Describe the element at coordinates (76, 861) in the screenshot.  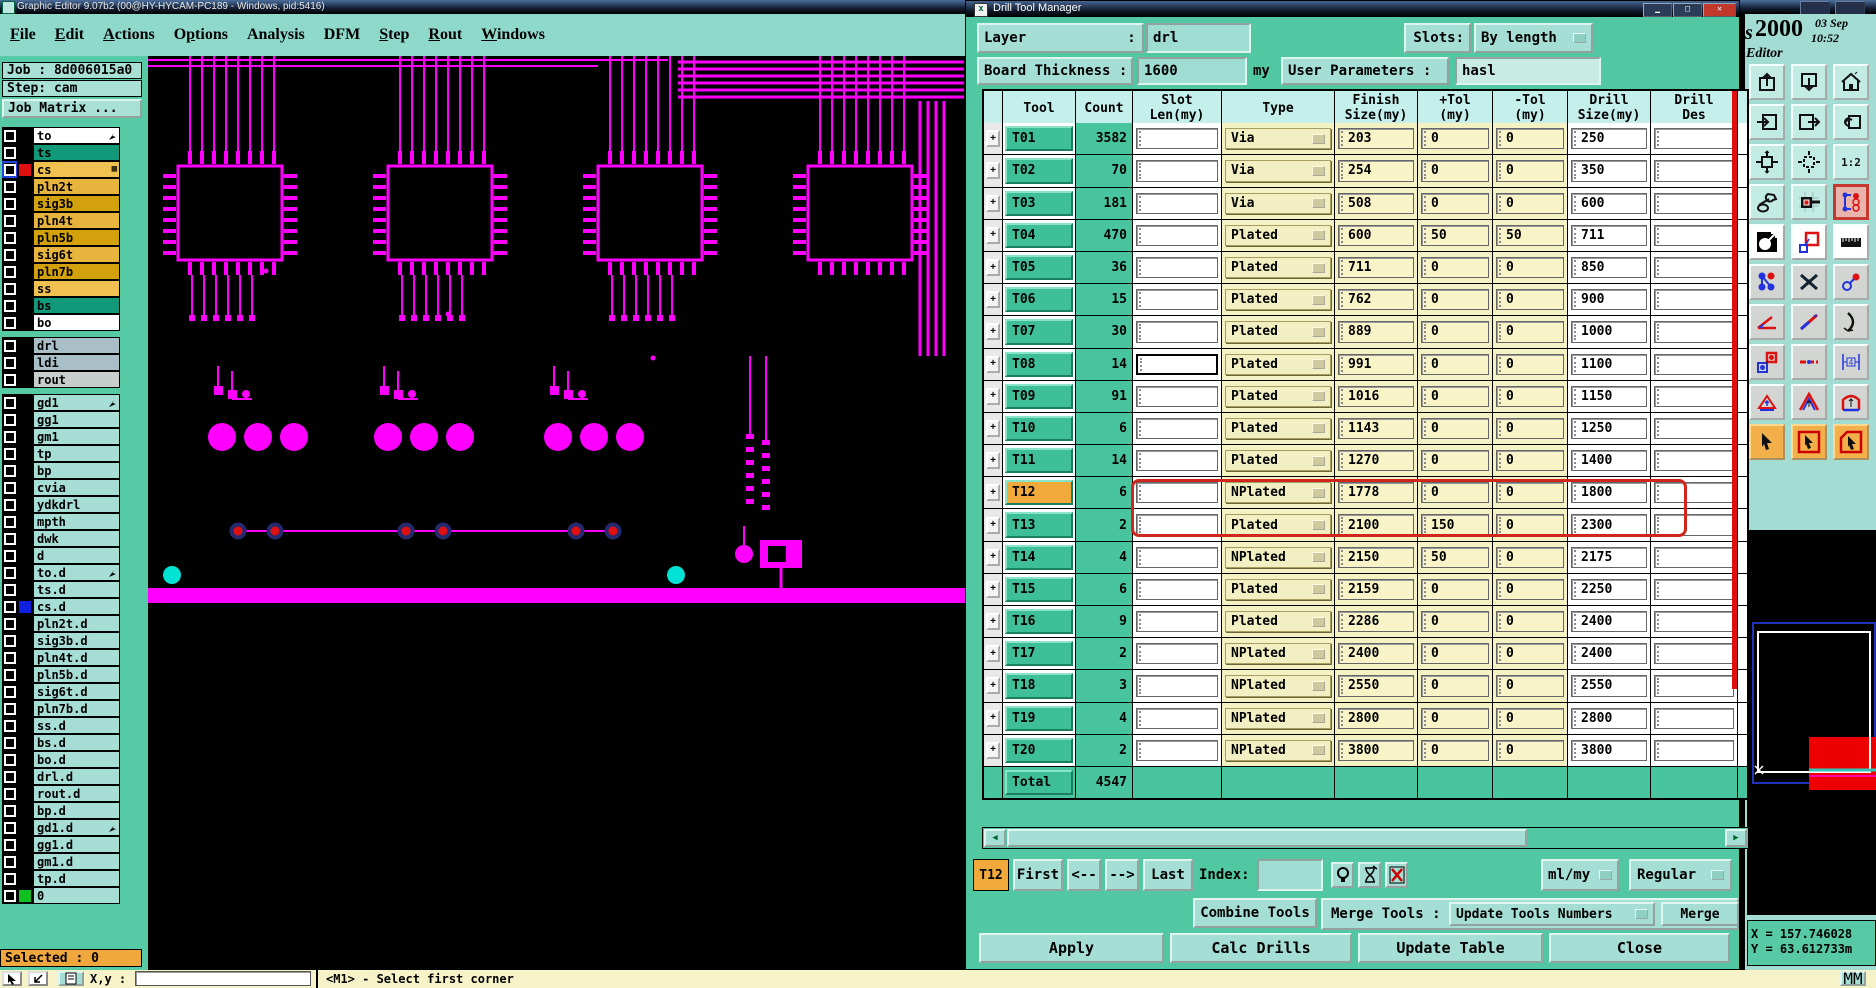
I see `layer-name: gm1.d` at that location.